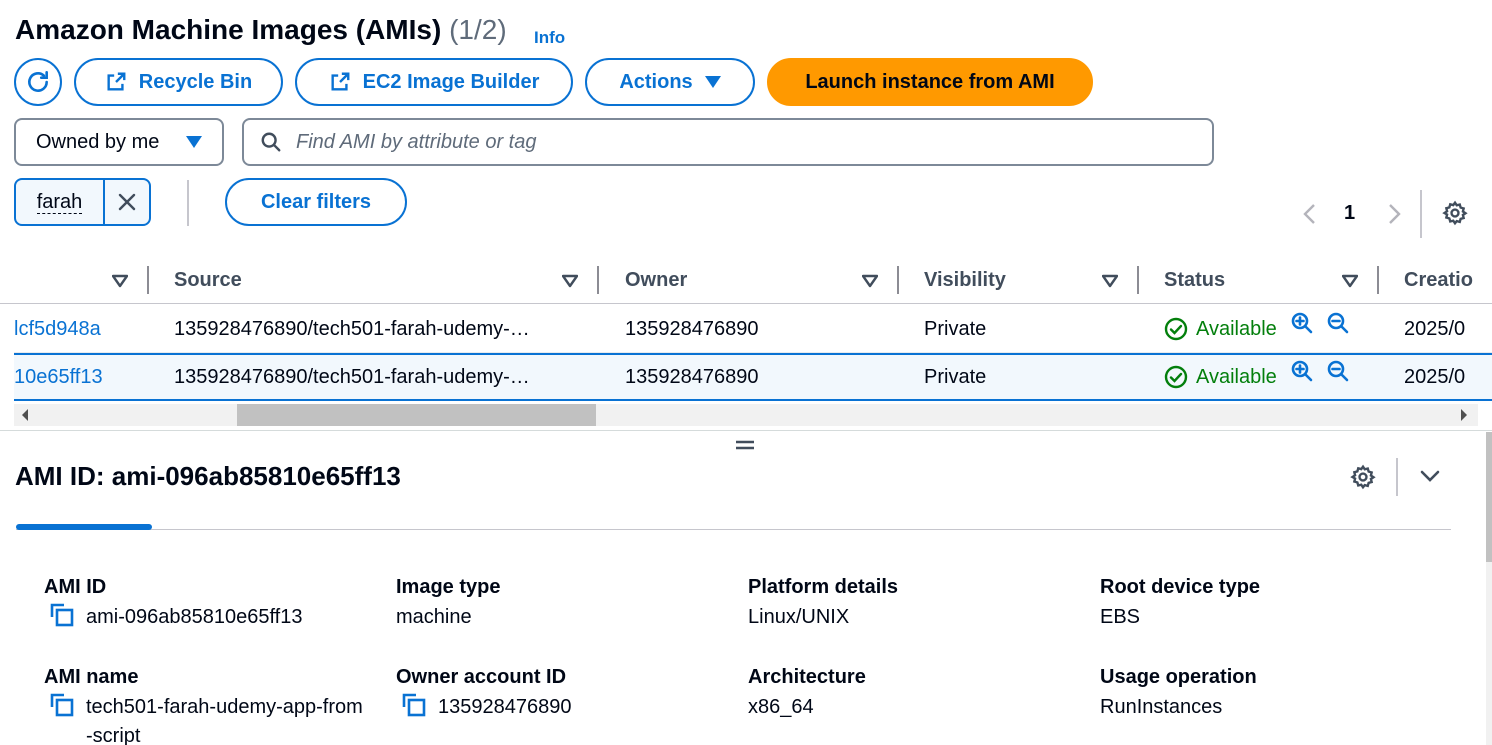 This screenshot has height=745, width=1492. What do you see at coordinates (91, 677) in the screenshot?
I see `ami-name-label: AMI name` at bounding box center [91, 677].